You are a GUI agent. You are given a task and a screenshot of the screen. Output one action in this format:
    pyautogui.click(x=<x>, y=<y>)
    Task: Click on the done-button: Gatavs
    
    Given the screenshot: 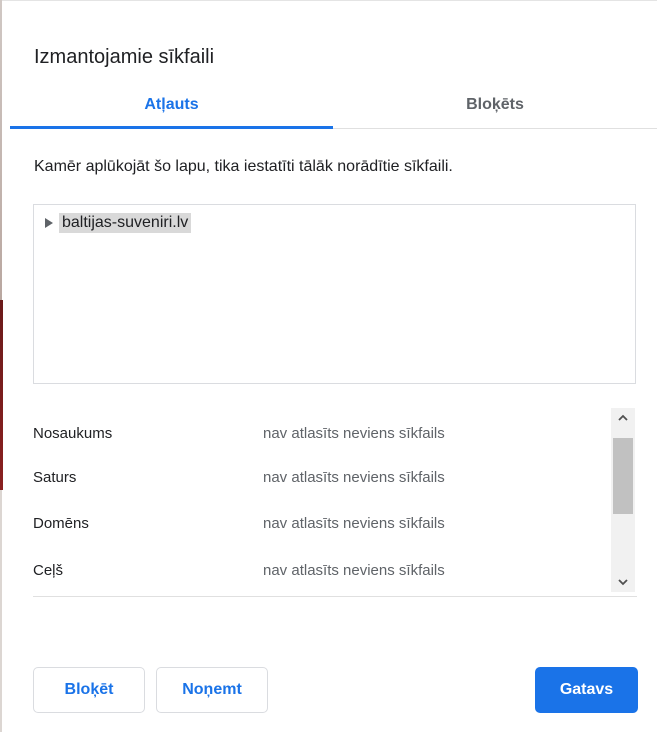 What is the action you would take?
    pyautogui.click(x=586, y=690)
    